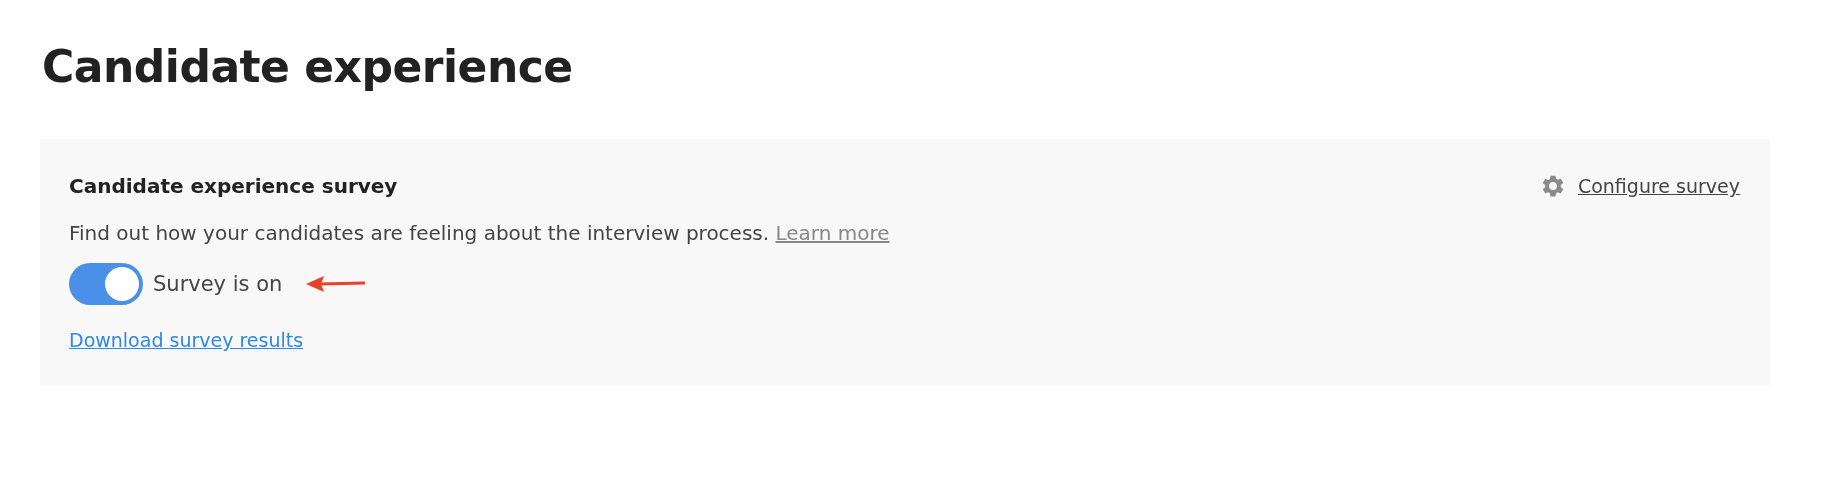  I want to click on arrow-icon, so click(336, 284).